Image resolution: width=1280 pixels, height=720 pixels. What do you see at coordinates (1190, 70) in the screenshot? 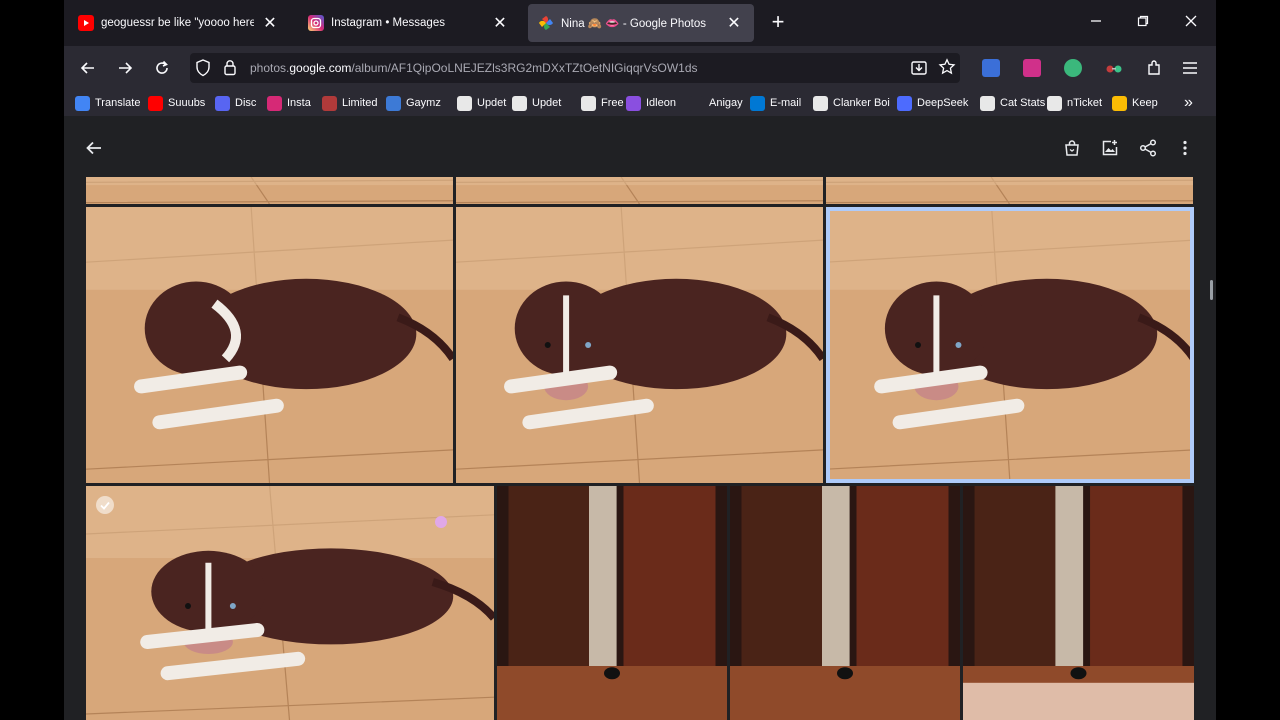
I see `menu-icon` at bounding box center [1190, 70].